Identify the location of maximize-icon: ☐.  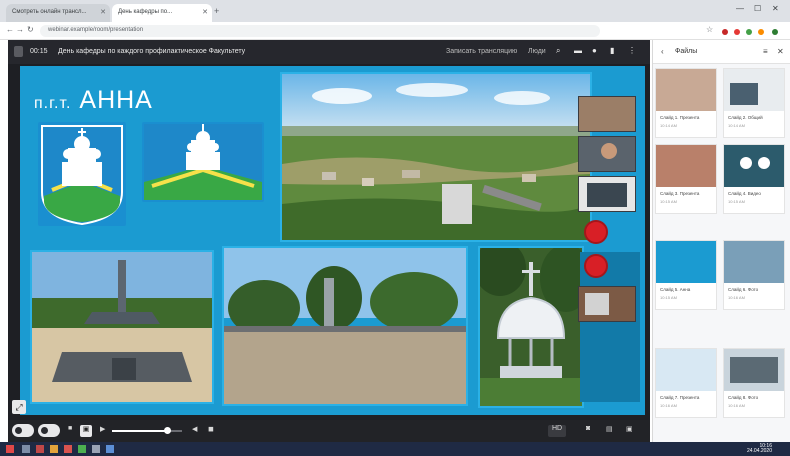
(757, 8).